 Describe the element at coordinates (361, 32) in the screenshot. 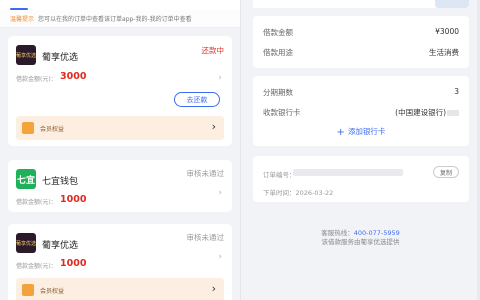

I see `loan-amount-row: 借款金额 ¥3000` at that location.